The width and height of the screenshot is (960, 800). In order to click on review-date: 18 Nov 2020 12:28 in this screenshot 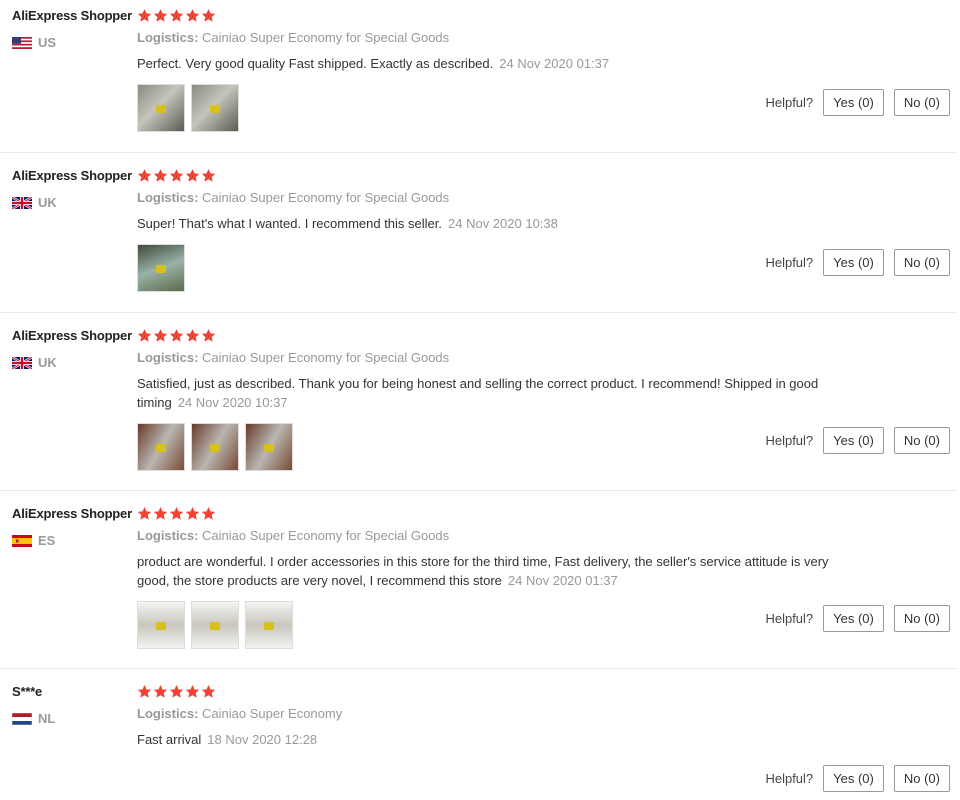, I will do `click(262, 739)`.